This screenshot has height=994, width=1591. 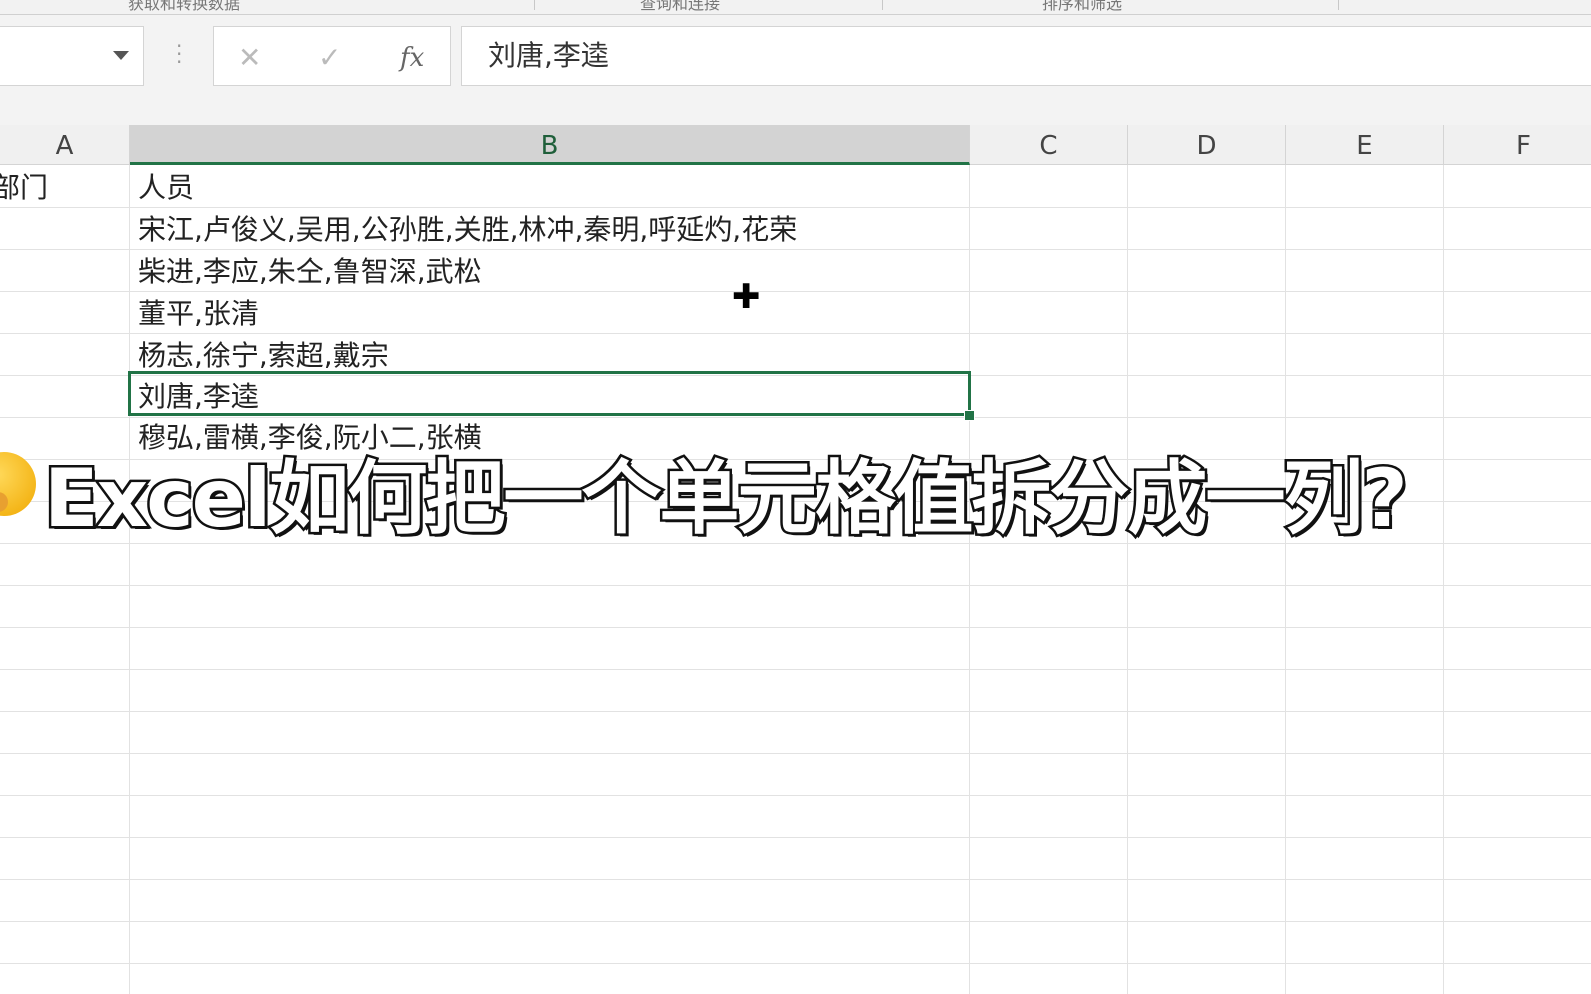 I want to click on chevron-down-icon, so click(x=121, y=55).